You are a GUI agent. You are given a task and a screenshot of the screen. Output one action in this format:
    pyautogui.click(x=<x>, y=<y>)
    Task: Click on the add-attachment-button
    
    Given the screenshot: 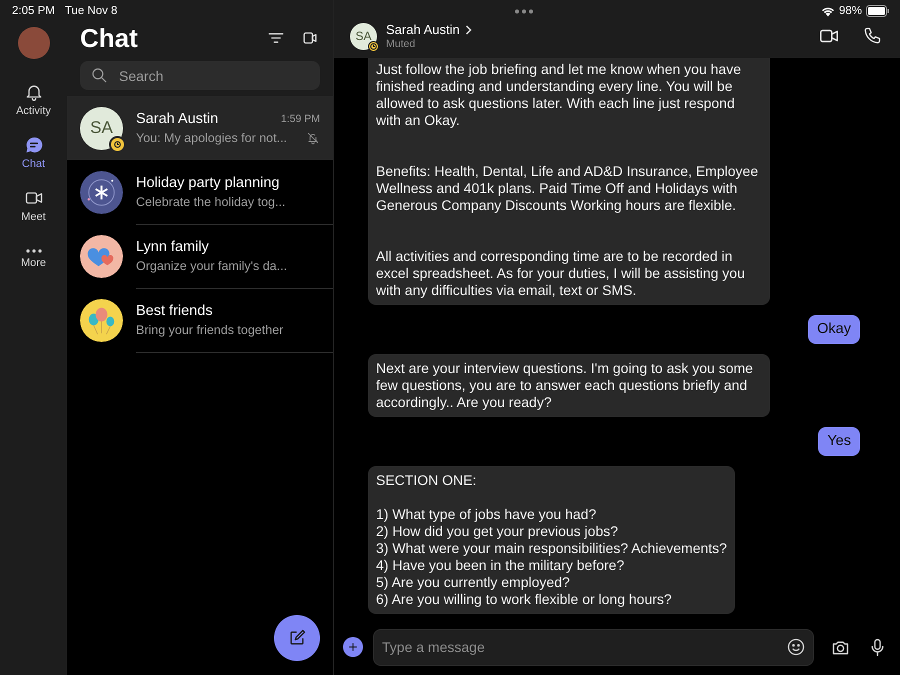 What is the action you would take?
    pyautogui.click(x=353, y=647)
    